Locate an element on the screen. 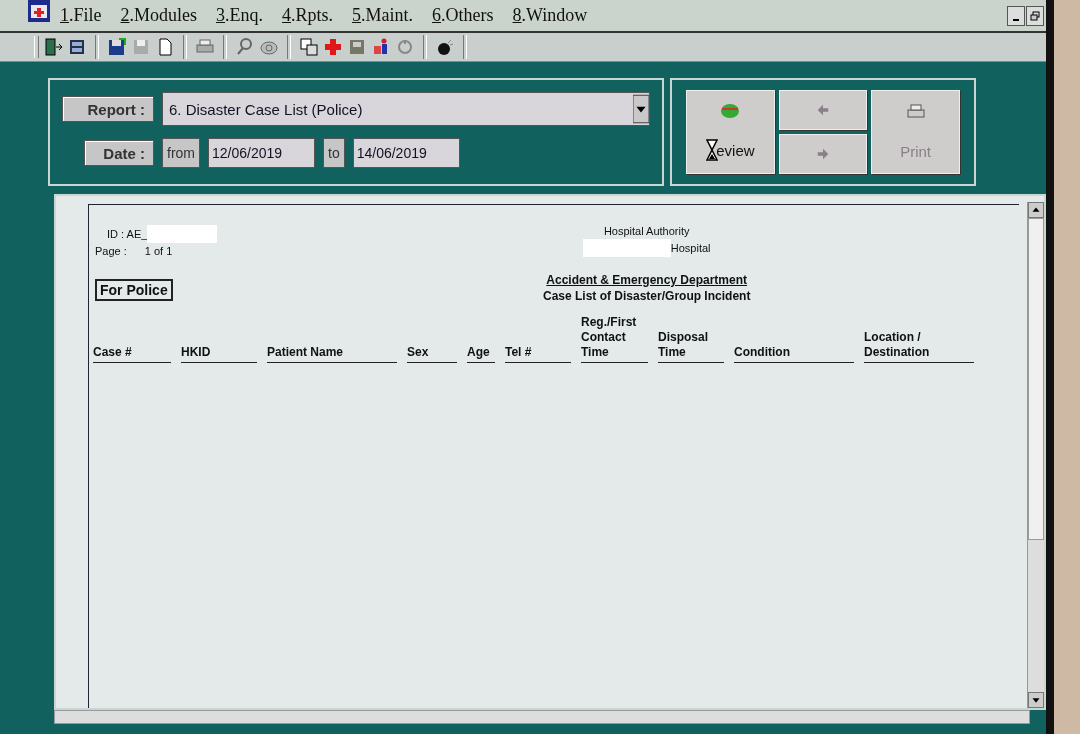 The height and width of the screenshot is (734, 1080). from-label: from is located at coordinates (181, 153).